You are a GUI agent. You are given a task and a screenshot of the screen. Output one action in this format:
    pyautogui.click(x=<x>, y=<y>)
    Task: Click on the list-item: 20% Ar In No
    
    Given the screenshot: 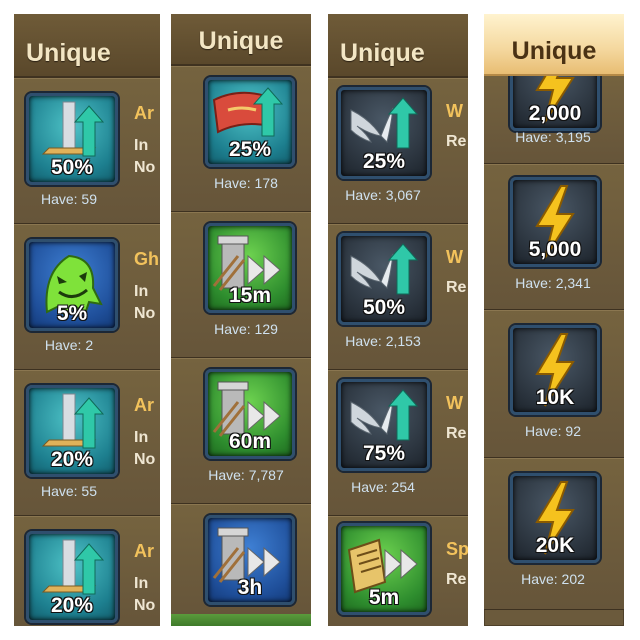 What is the action you would take?
    pyautogui.click(x=87, y=571)
    